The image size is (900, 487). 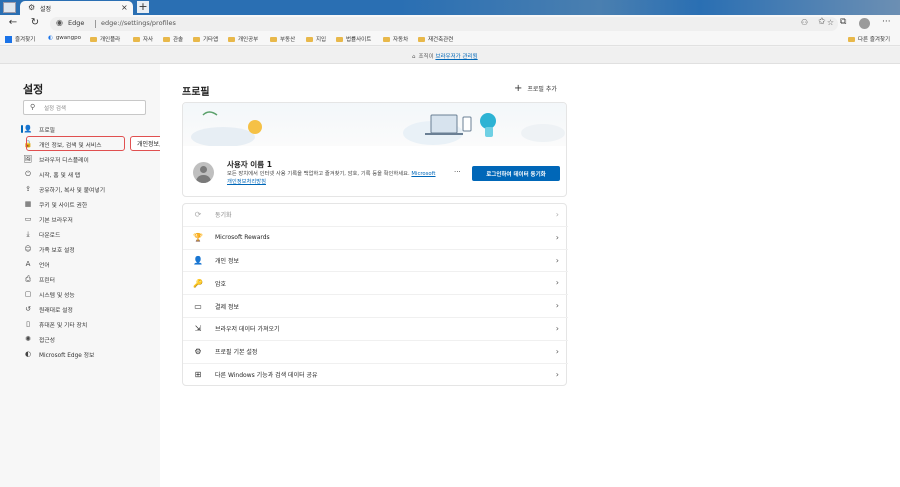 I want to click on edge-icon: ◐, so click(x=28, y=354).